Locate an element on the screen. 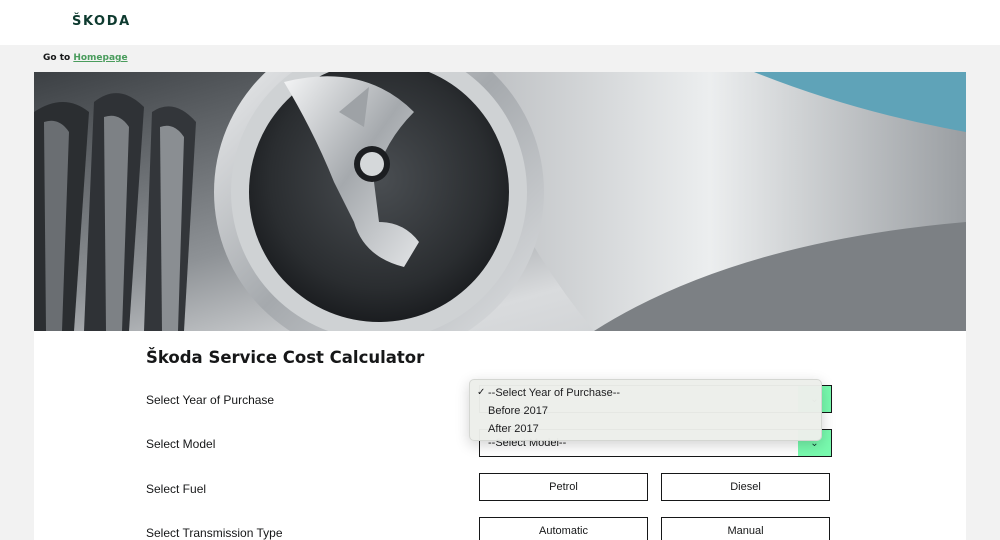 This screenshot has height=540, width=1000. top-header: ŠKODA is located at coordinates (500, 22).